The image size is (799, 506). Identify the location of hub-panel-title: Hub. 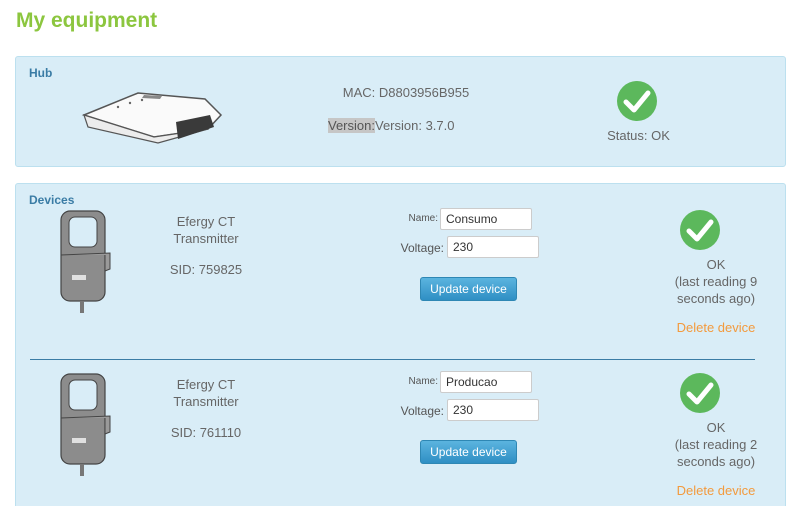
(41, 73).